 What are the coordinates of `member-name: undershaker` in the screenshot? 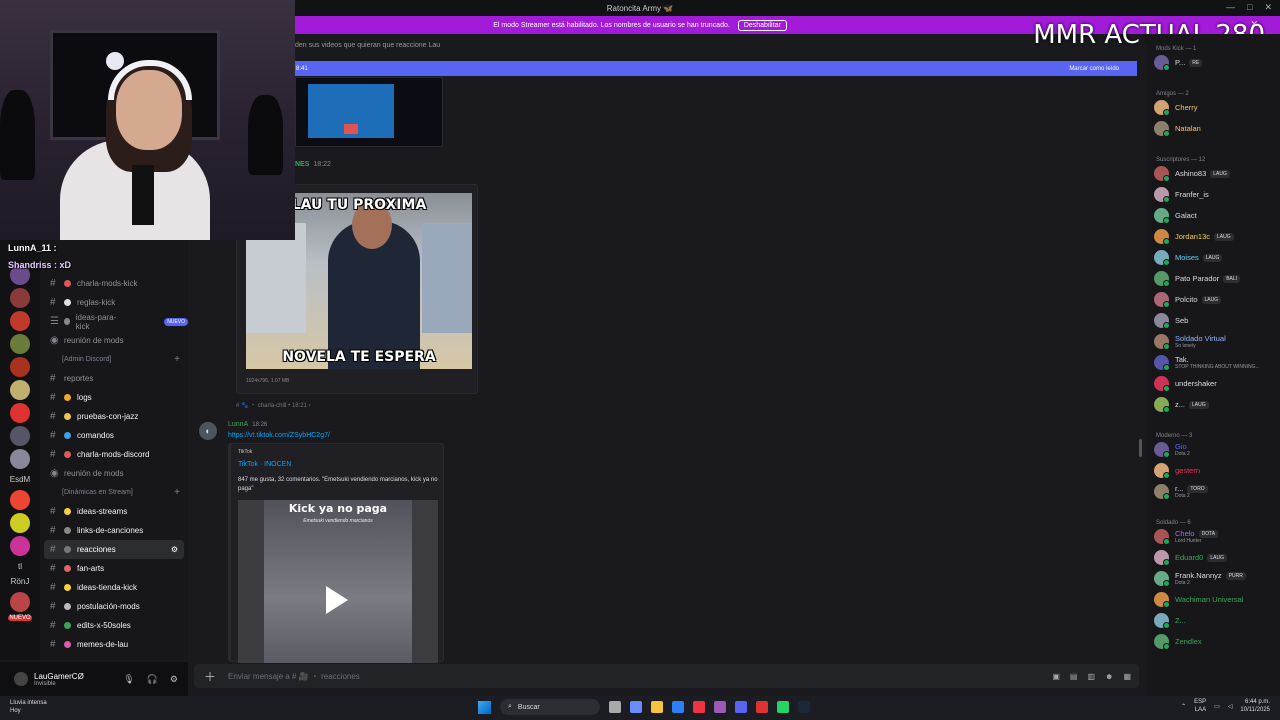 It's located at (1196, 383).